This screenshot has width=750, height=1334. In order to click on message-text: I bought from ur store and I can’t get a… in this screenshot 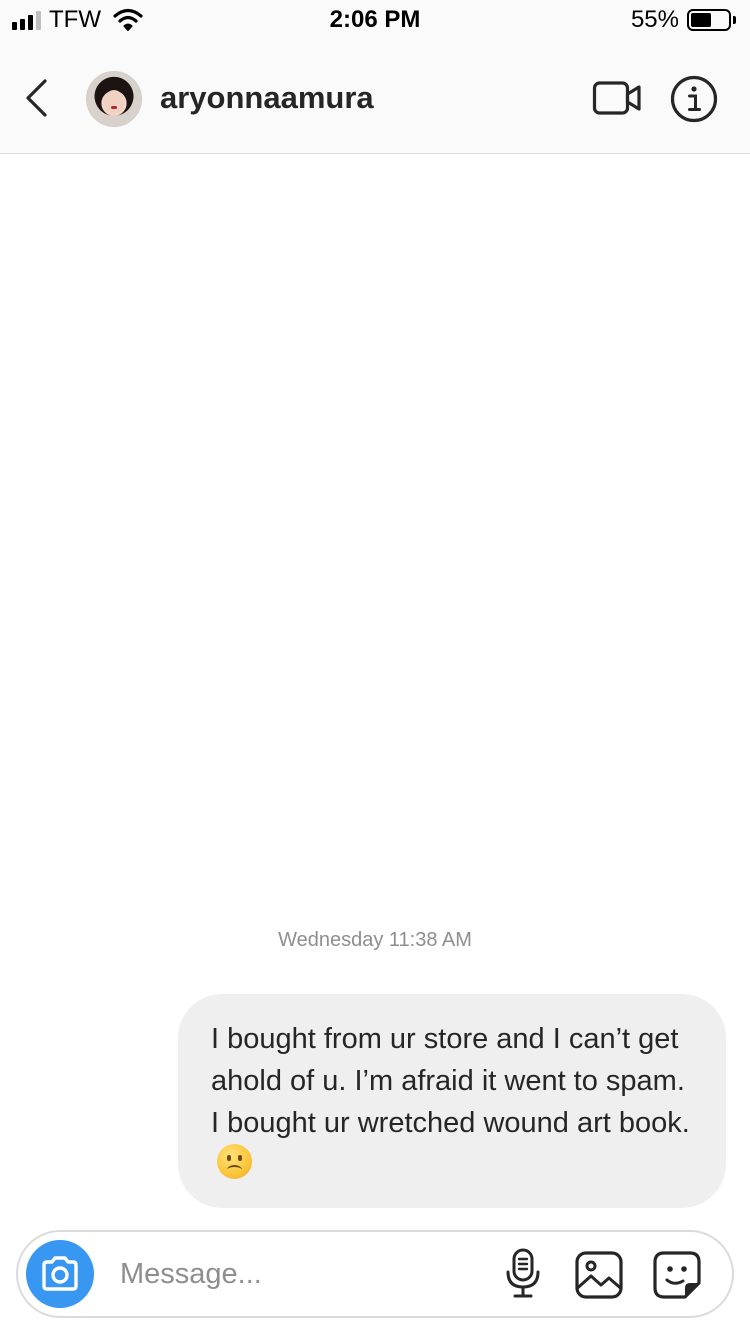, I will do `click(450, 1081)`.